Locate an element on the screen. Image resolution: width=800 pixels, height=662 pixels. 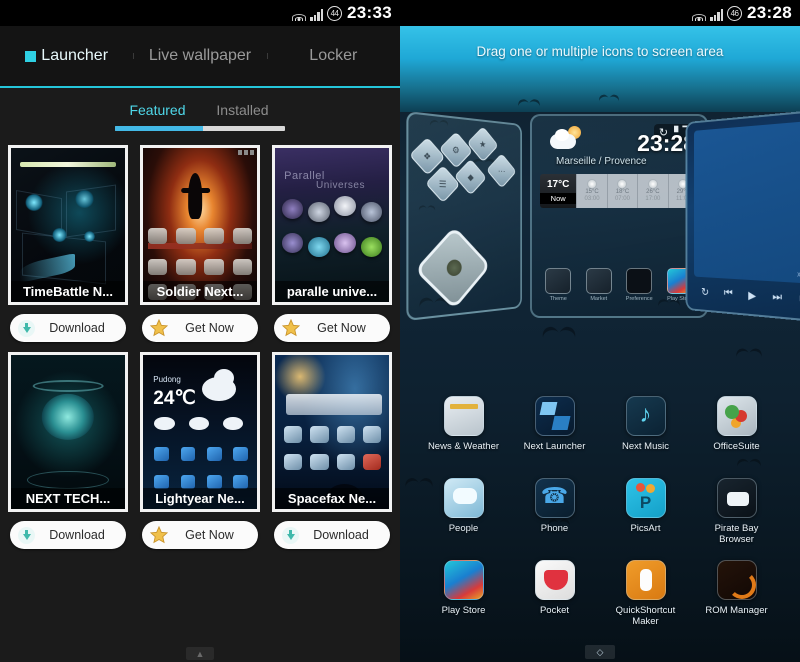
app-item-rom-manager: ROM Manager is located at coordinates (736, 595).